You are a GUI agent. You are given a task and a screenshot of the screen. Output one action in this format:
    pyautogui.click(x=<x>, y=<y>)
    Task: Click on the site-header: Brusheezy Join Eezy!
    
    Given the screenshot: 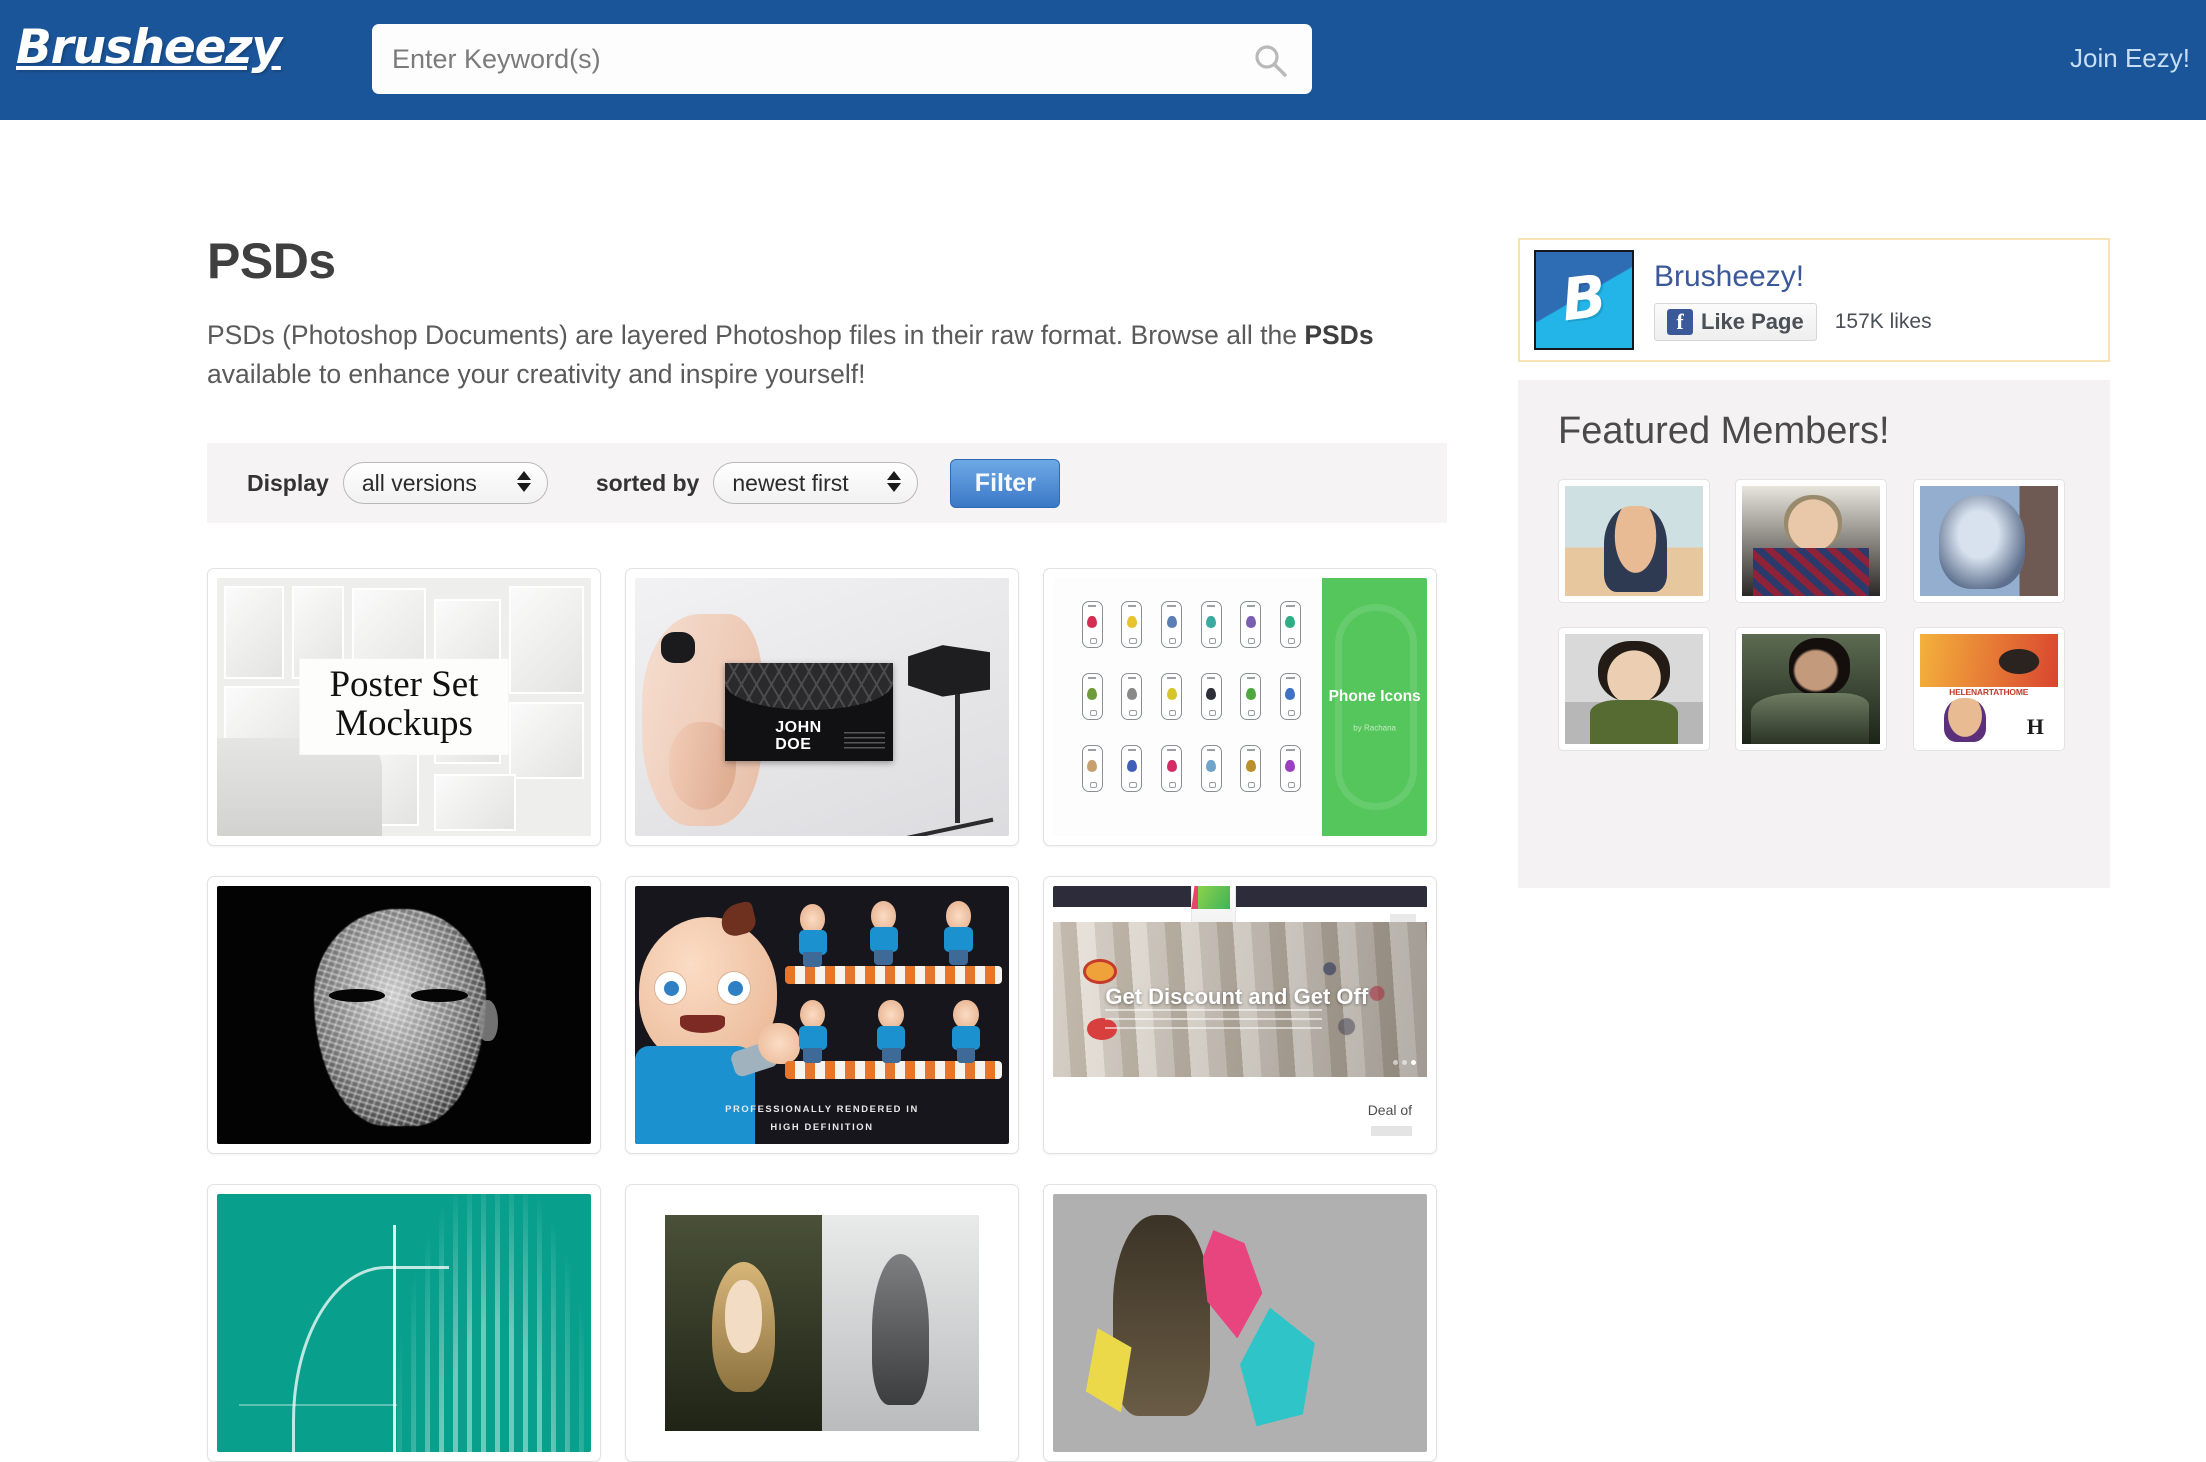 What is the action you would take?
    pyautogui.click(x=1103, y=60)
    